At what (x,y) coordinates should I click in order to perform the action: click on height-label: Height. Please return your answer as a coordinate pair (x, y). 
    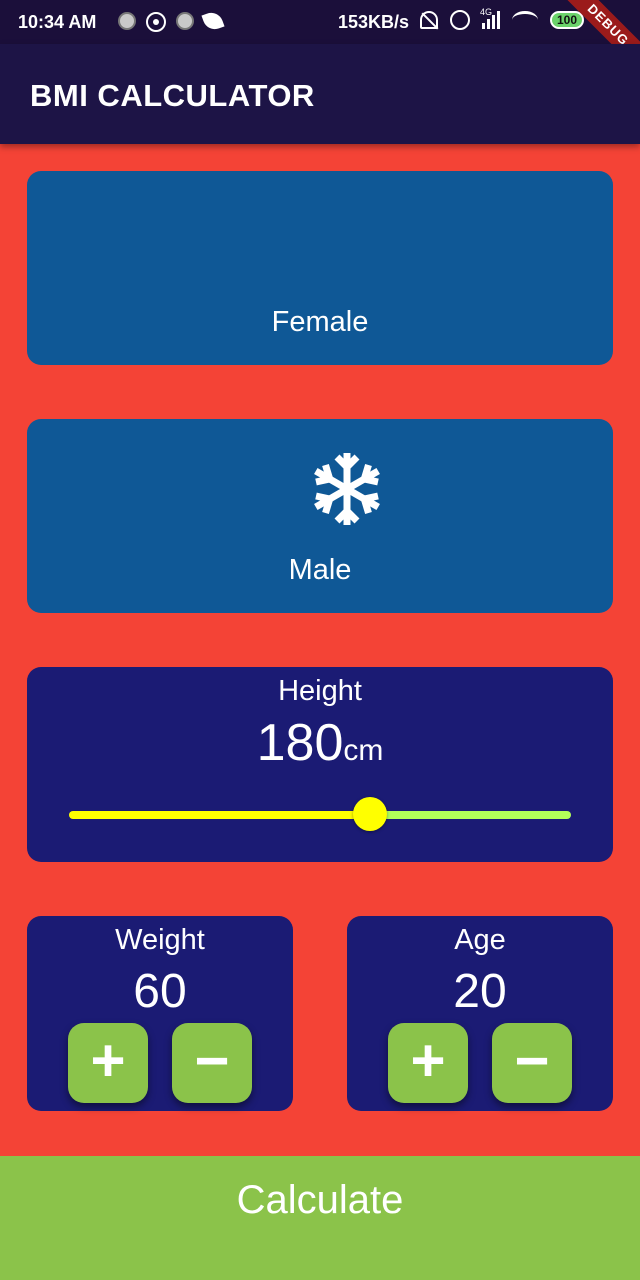
    Looking at the image, I should click on (320, 691).